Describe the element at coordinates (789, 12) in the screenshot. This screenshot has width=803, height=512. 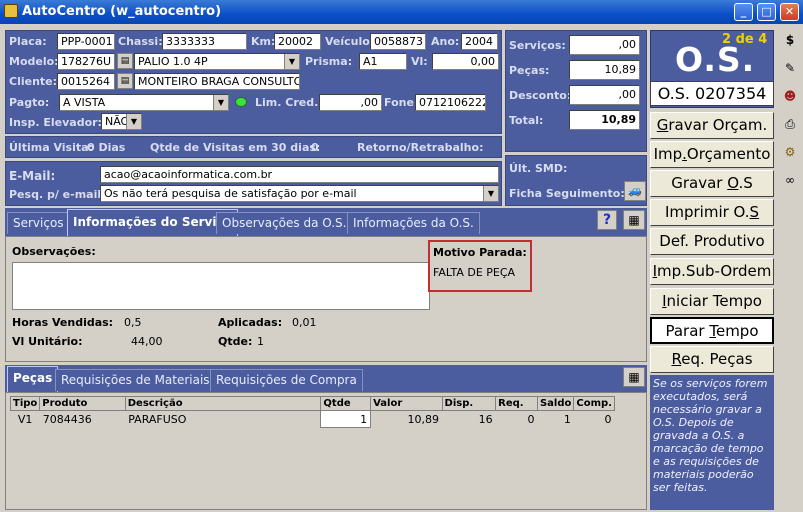
I see `close-button: ✕` at that location.